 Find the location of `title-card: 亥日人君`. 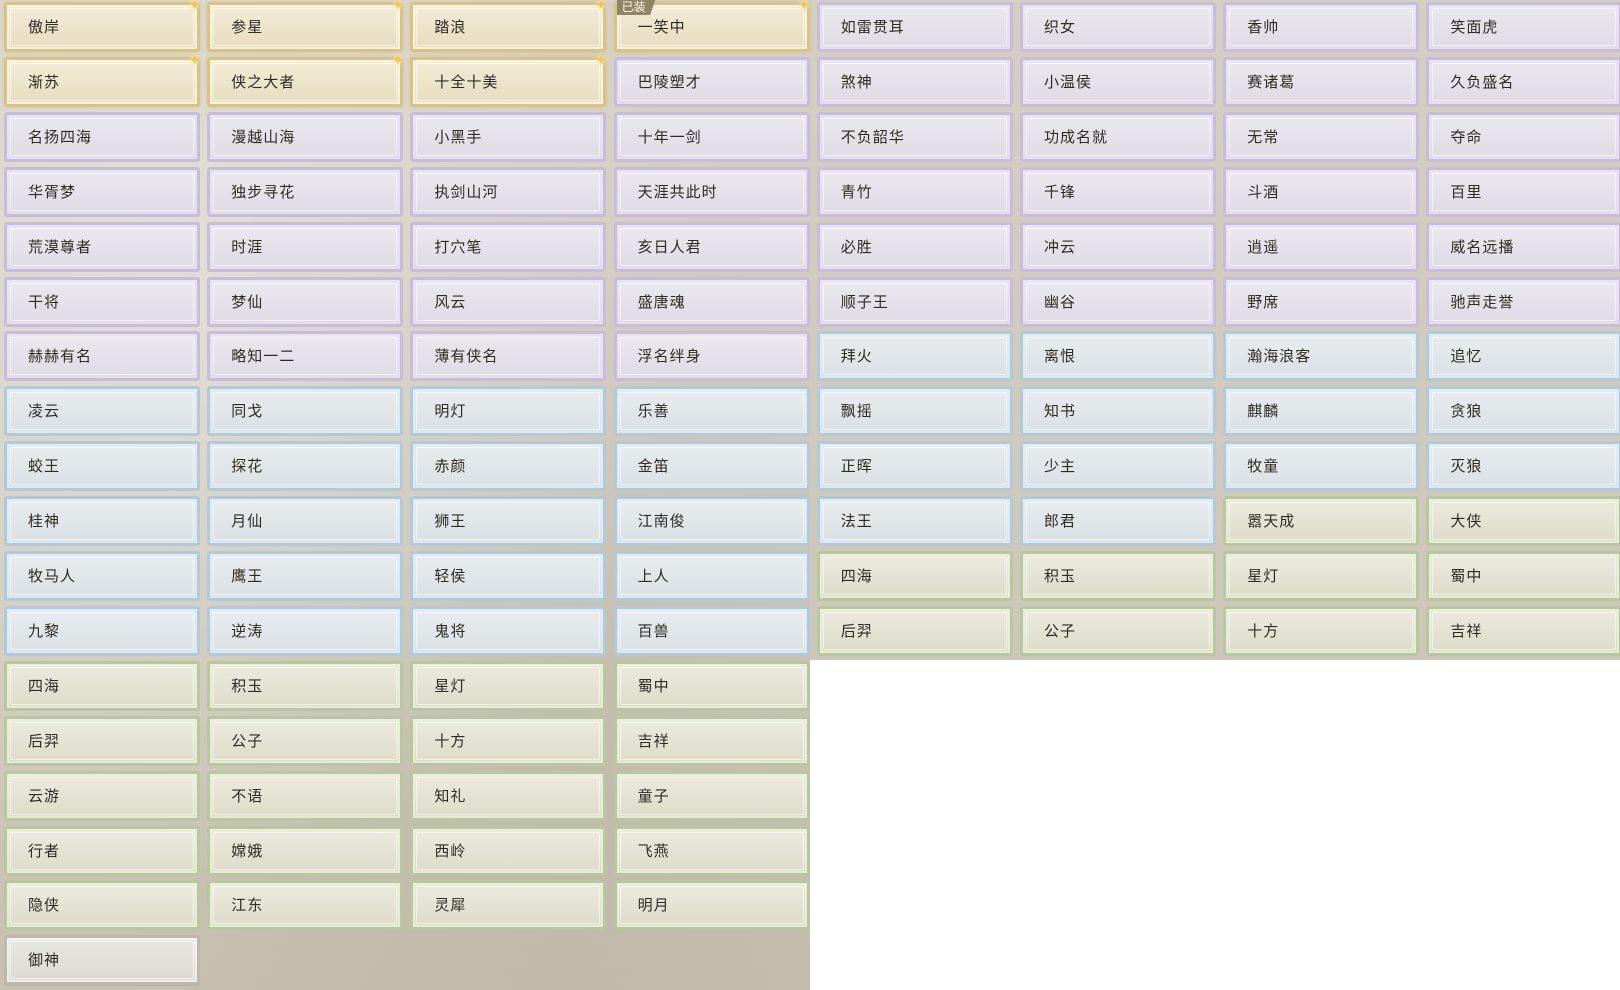

title-card: 亥日人君 is located at coordinates (711, 246).